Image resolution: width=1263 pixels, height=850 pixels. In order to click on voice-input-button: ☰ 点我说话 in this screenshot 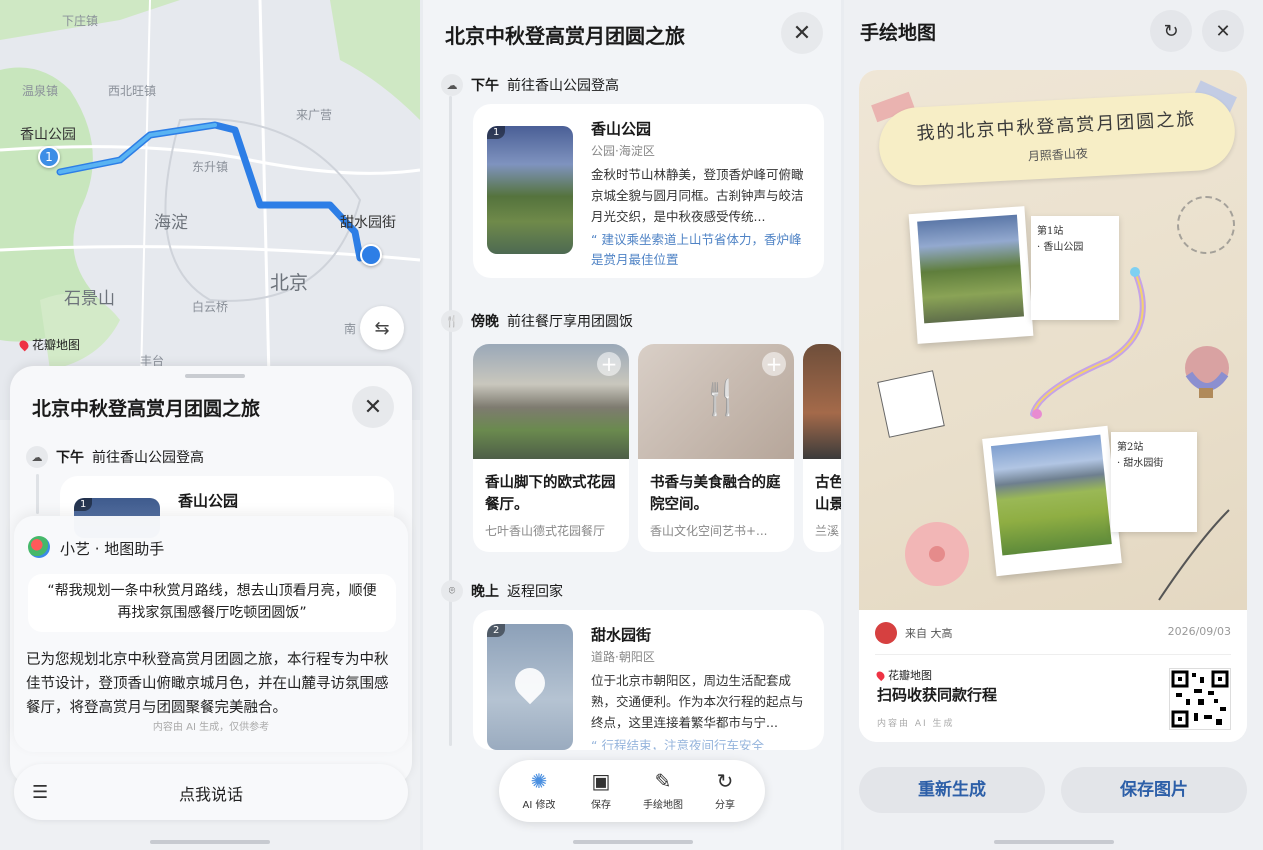, I will do `click(211, 792)`.